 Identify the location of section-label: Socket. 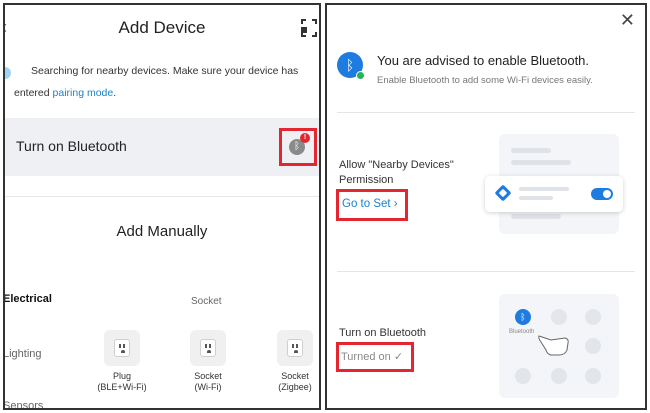
(206, 301).